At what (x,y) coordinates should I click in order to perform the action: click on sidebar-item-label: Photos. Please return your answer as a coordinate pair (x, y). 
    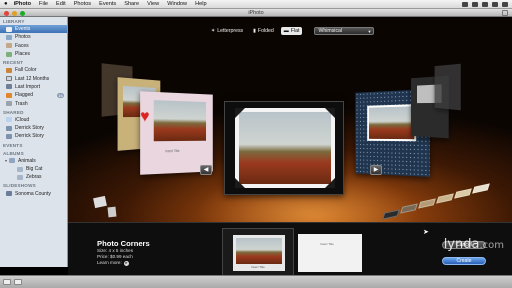
    Looking at the image, I should click on (23, 37).